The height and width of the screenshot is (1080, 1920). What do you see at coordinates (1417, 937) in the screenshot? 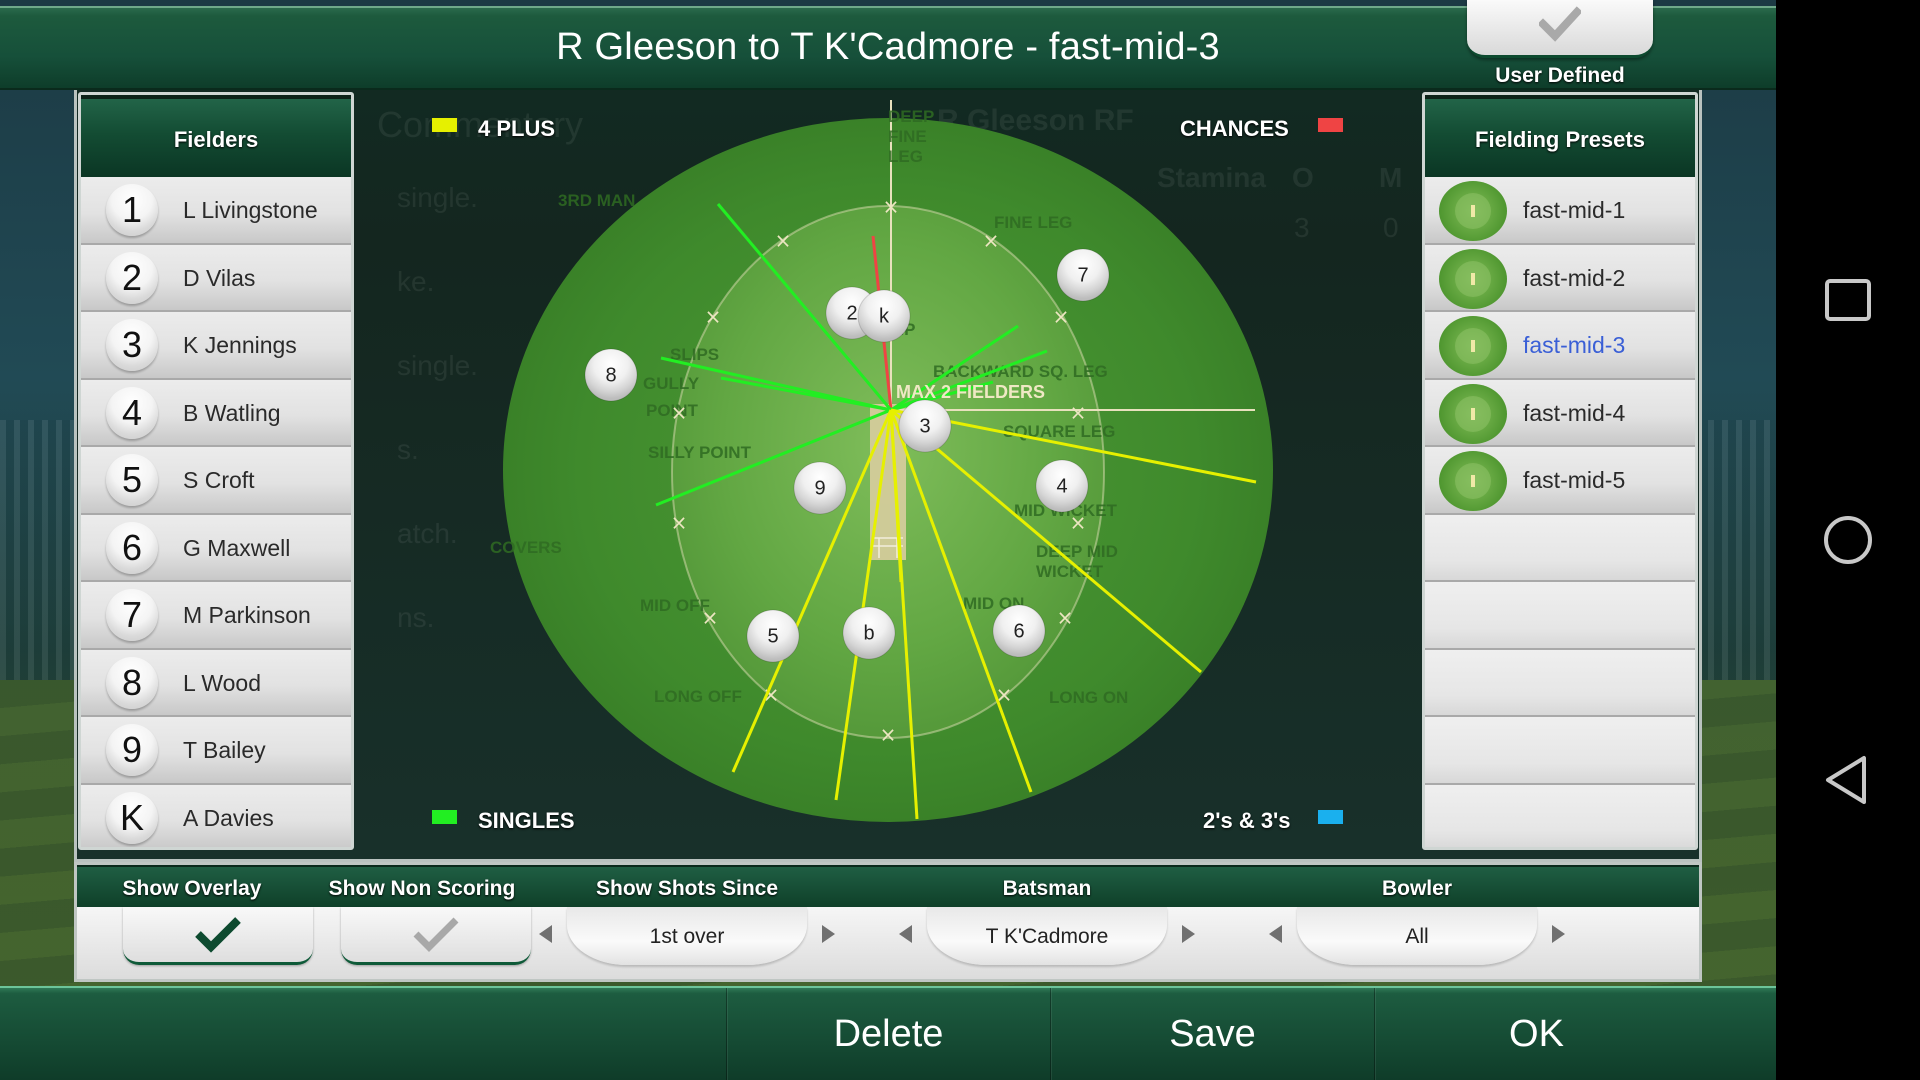
I see `bowler-value: All` at bounding box center [1417, 937].